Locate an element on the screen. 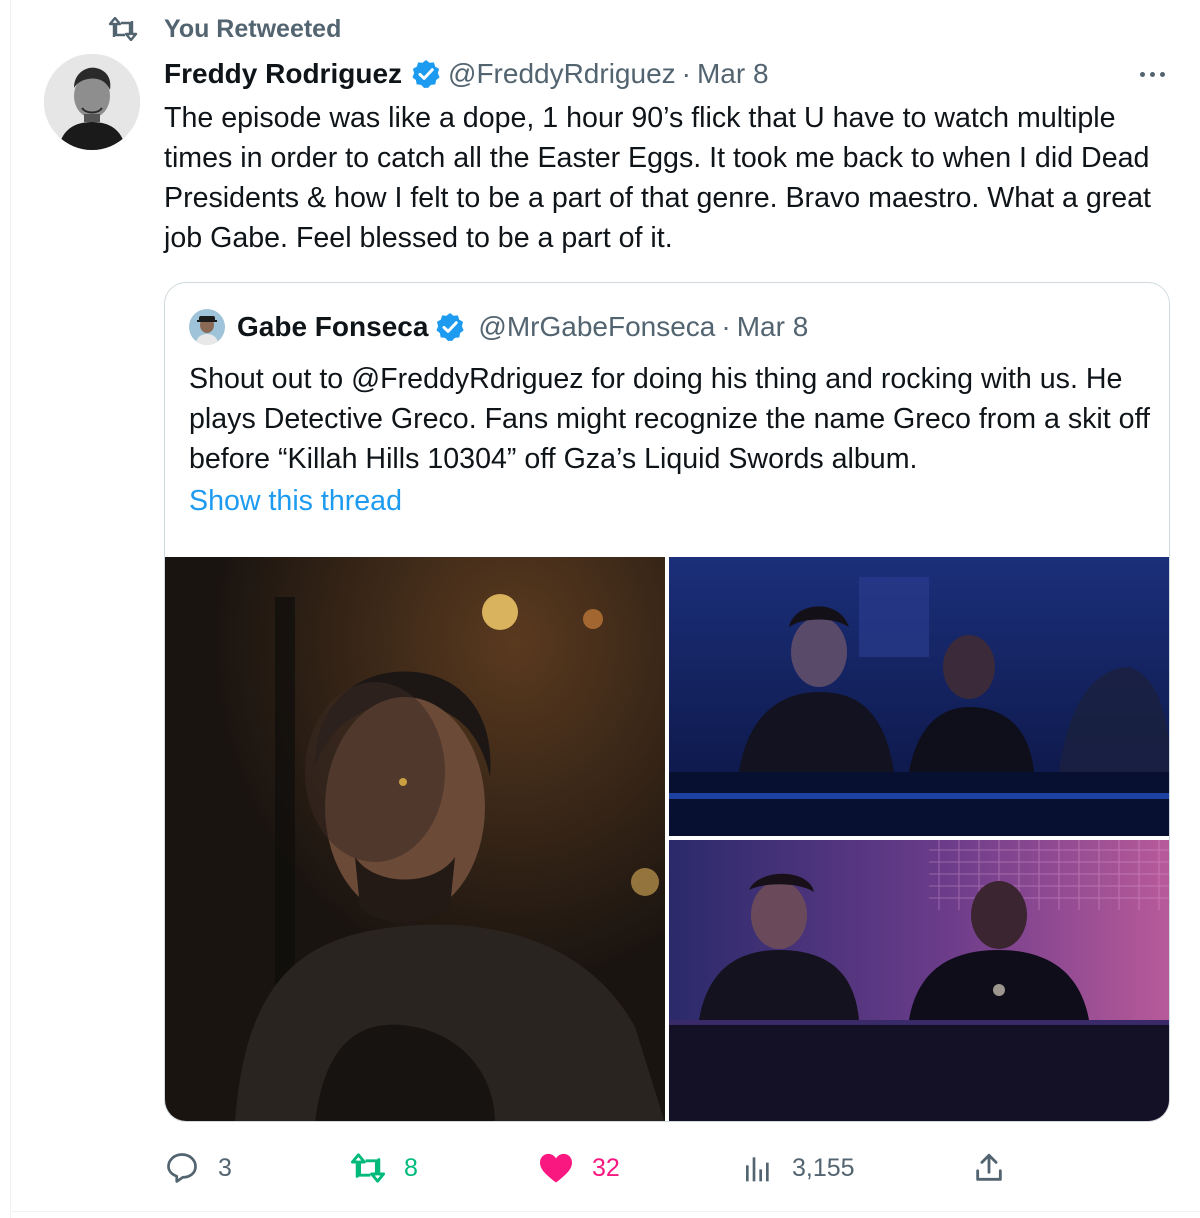 This screenshot has height=1218, width=1200. retweet-button: 8 is located at coordinates (384, 1168).